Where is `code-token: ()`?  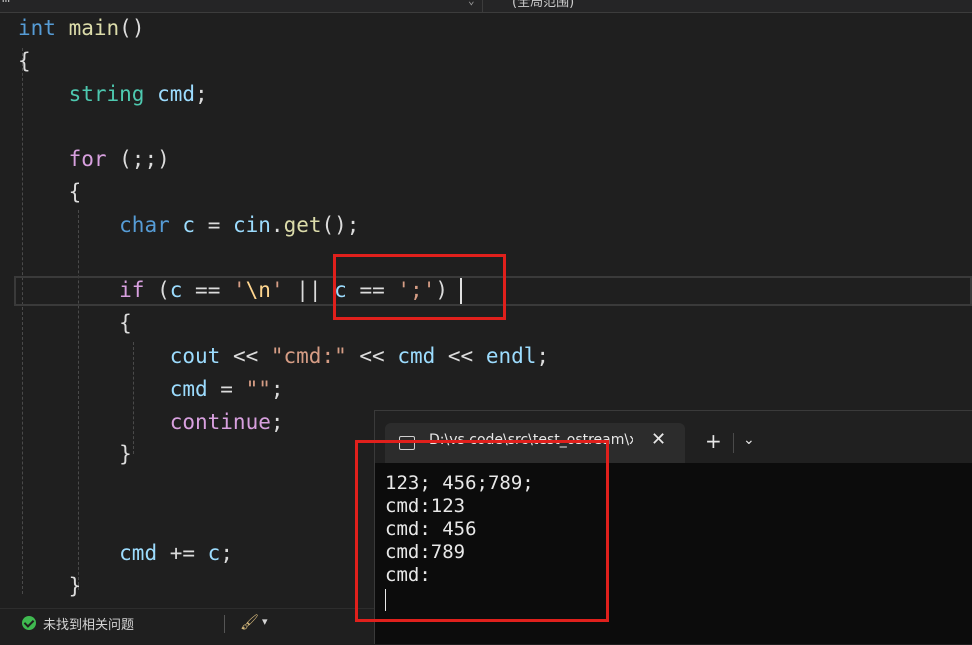 code-token: () is located at coordinates (132, 28).